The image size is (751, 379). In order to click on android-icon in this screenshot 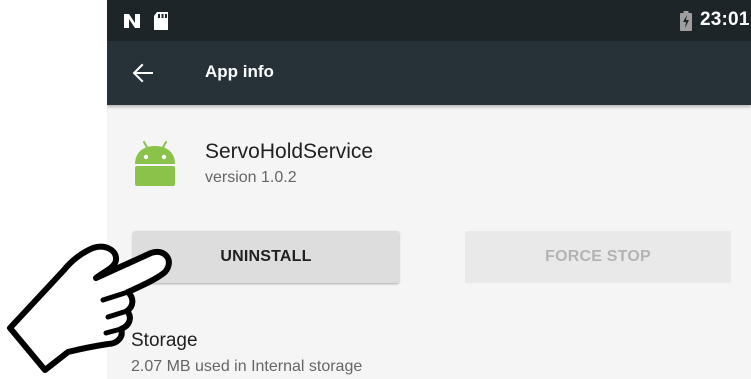, I will do `click(155, 163)`.